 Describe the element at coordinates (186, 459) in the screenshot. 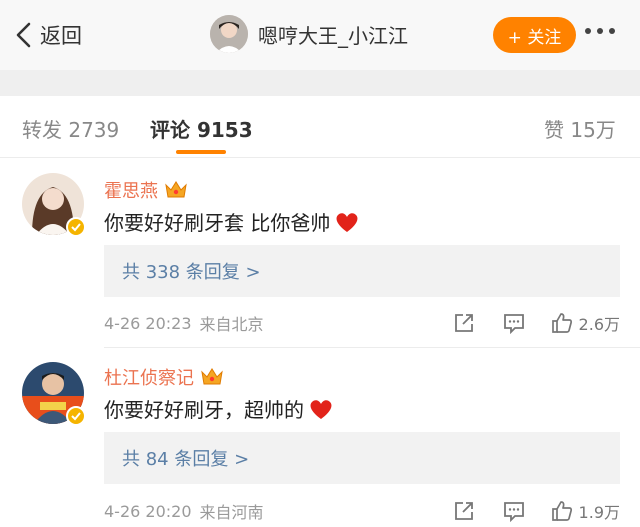

I see `reply-count-text: 共 84 条回复 >` at that location.